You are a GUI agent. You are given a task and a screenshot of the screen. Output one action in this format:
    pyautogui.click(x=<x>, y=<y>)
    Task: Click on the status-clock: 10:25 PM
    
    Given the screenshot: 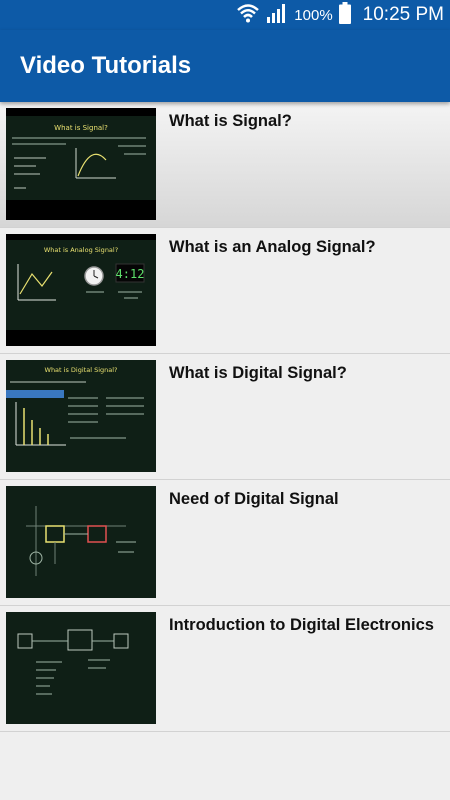 What is the action you would take?
    pyautogui.click(x=403, y=14)
    